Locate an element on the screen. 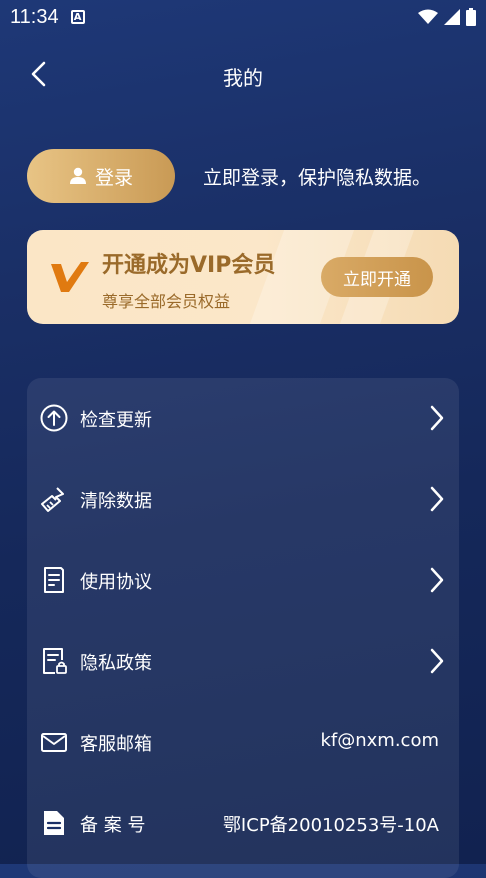 The image size is (486, 878). header: 我的 is located at coordinates (243, 74).